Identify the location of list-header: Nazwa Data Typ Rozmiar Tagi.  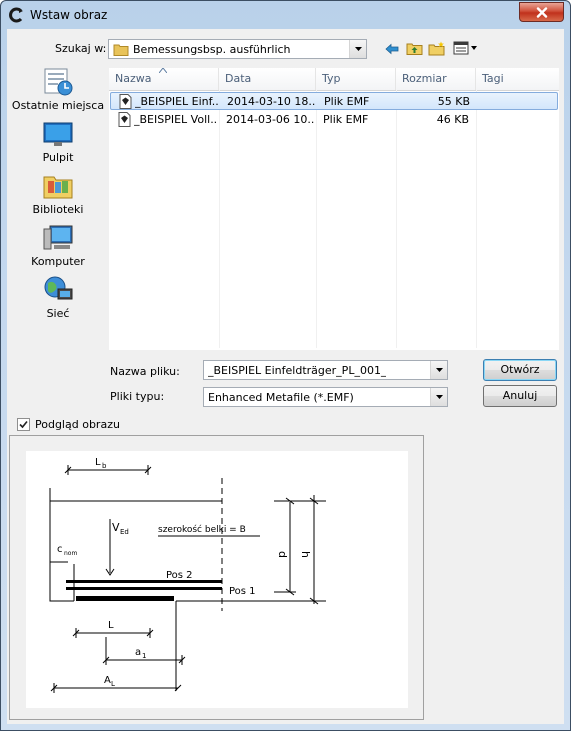
(334, 79).